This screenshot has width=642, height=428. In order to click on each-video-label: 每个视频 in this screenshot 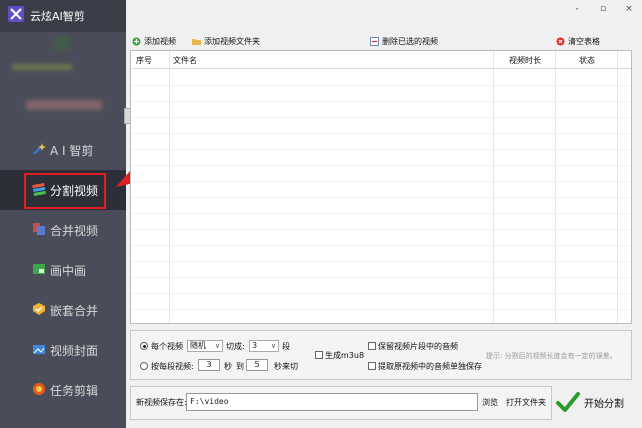, I will do `click(167, 346)`.